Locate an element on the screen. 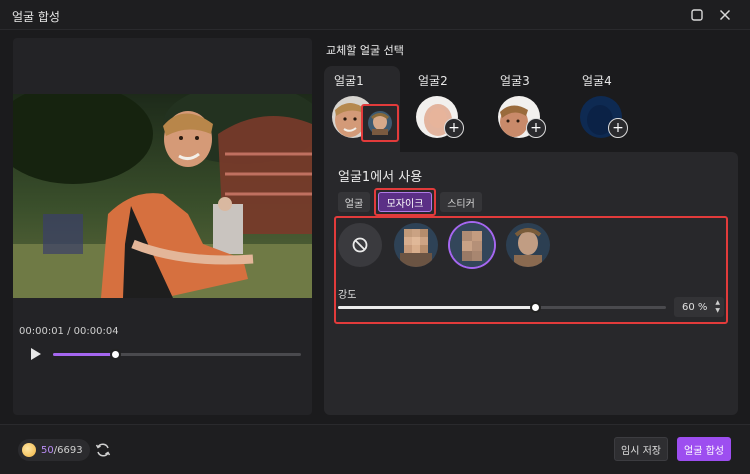  face-tab-2: 얼굴2 + is located at coordinates (446, 110).